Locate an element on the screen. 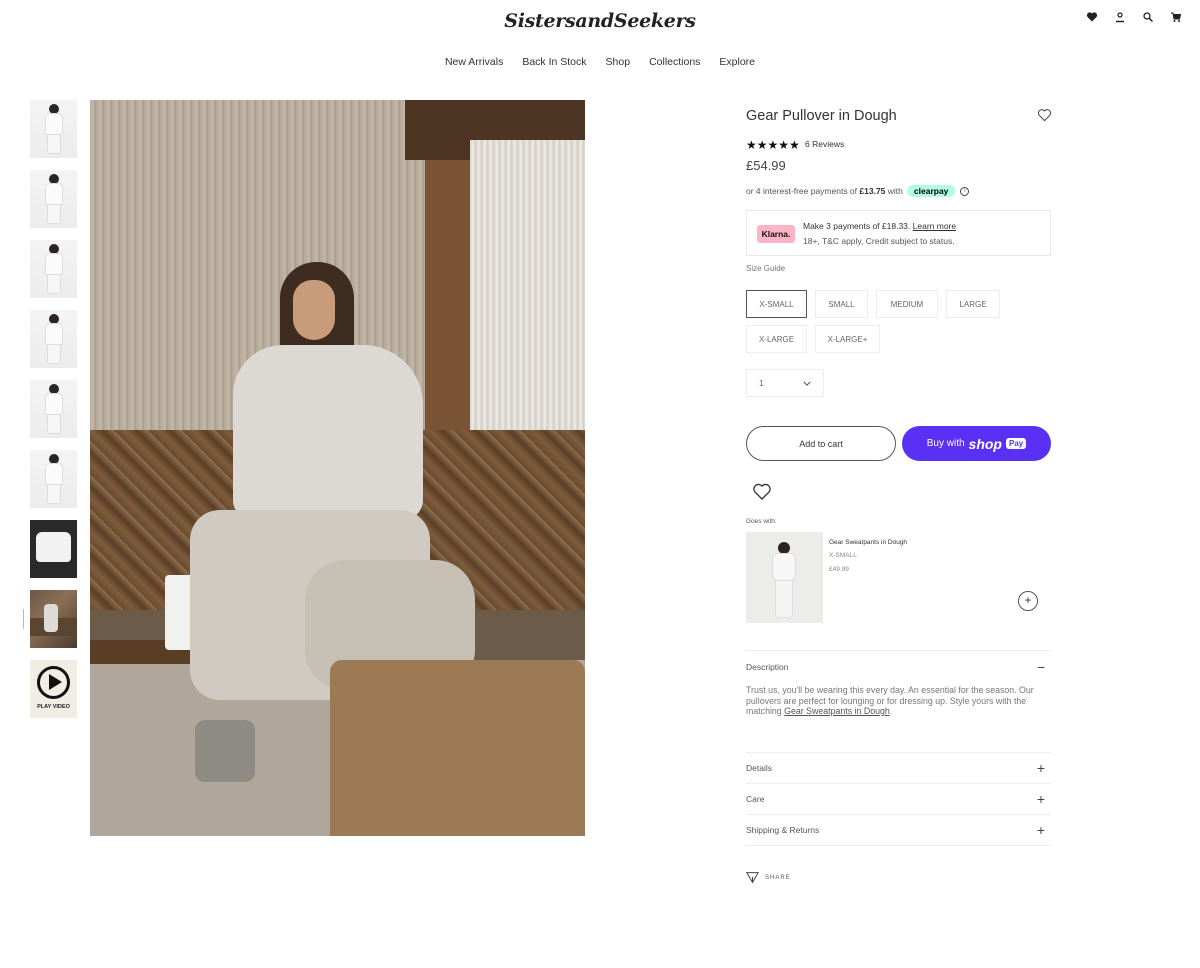 This screenshot has width=1200, height=968. share-icon is located at coordinates (752, 878).